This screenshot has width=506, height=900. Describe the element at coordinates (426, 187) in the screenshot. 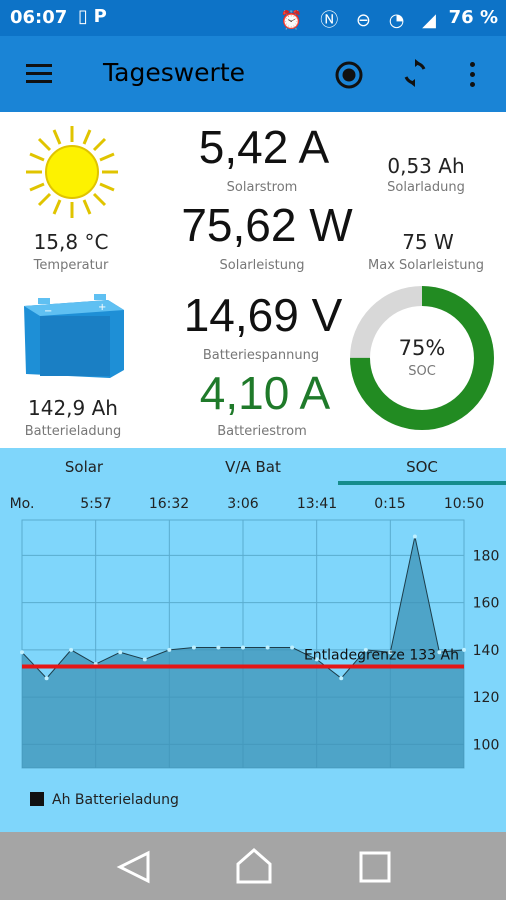

I see `solar-charge-label: Solarladung` at that location.